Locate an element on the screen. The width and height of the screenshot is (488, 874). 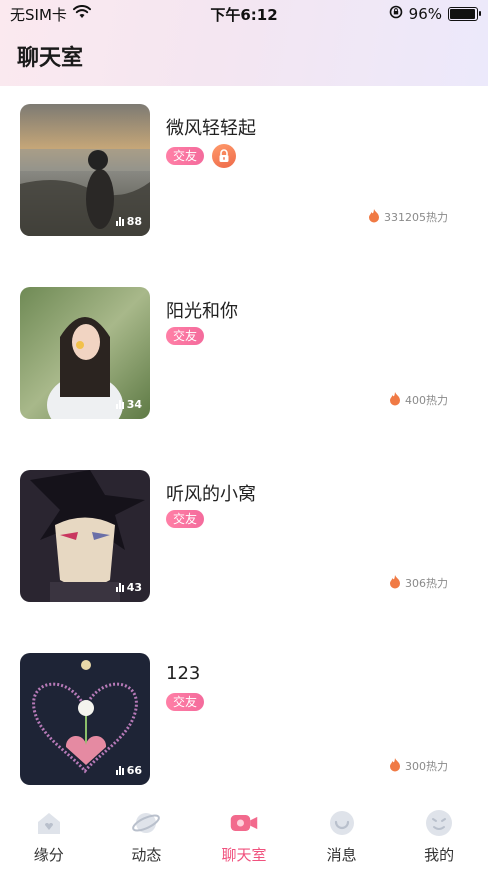
carrier-label: 无SIM卡 is located at coordinates (38, 14).